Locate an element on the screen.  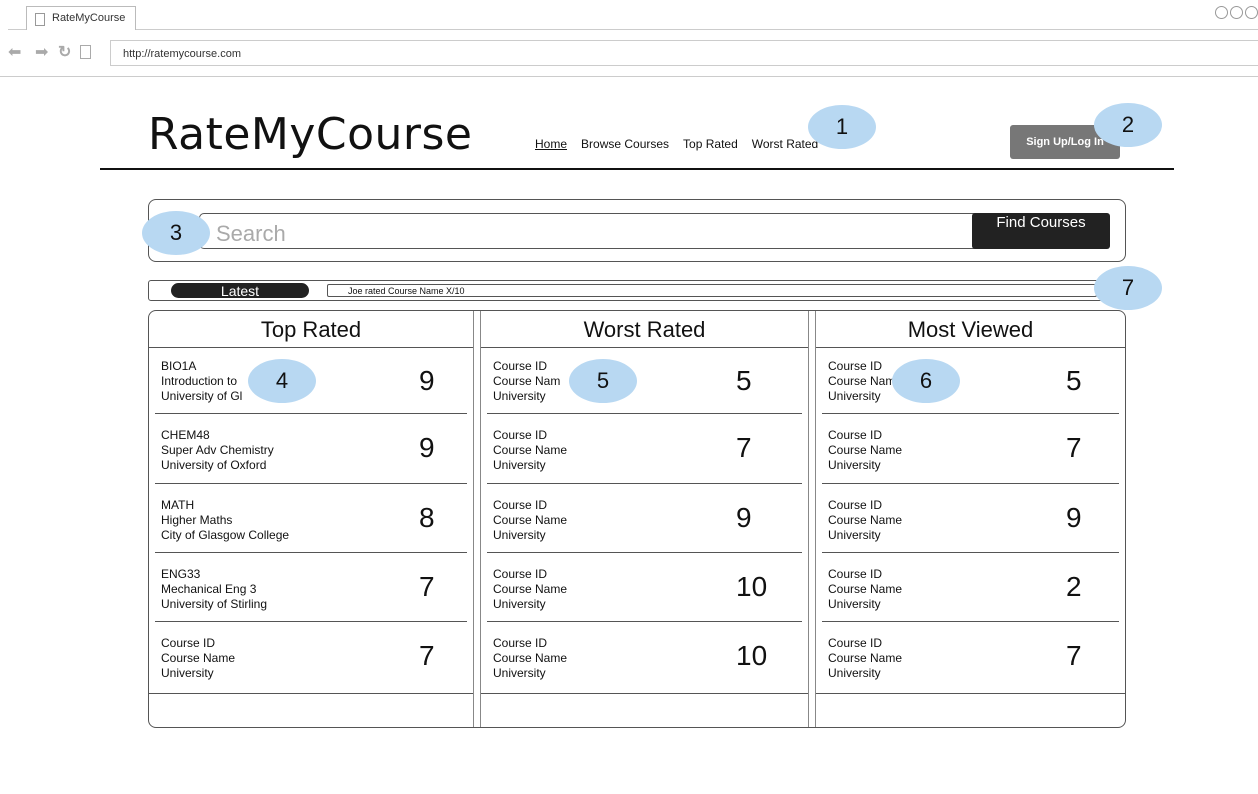
course-score: 5 is located at coordinates (744, 380).